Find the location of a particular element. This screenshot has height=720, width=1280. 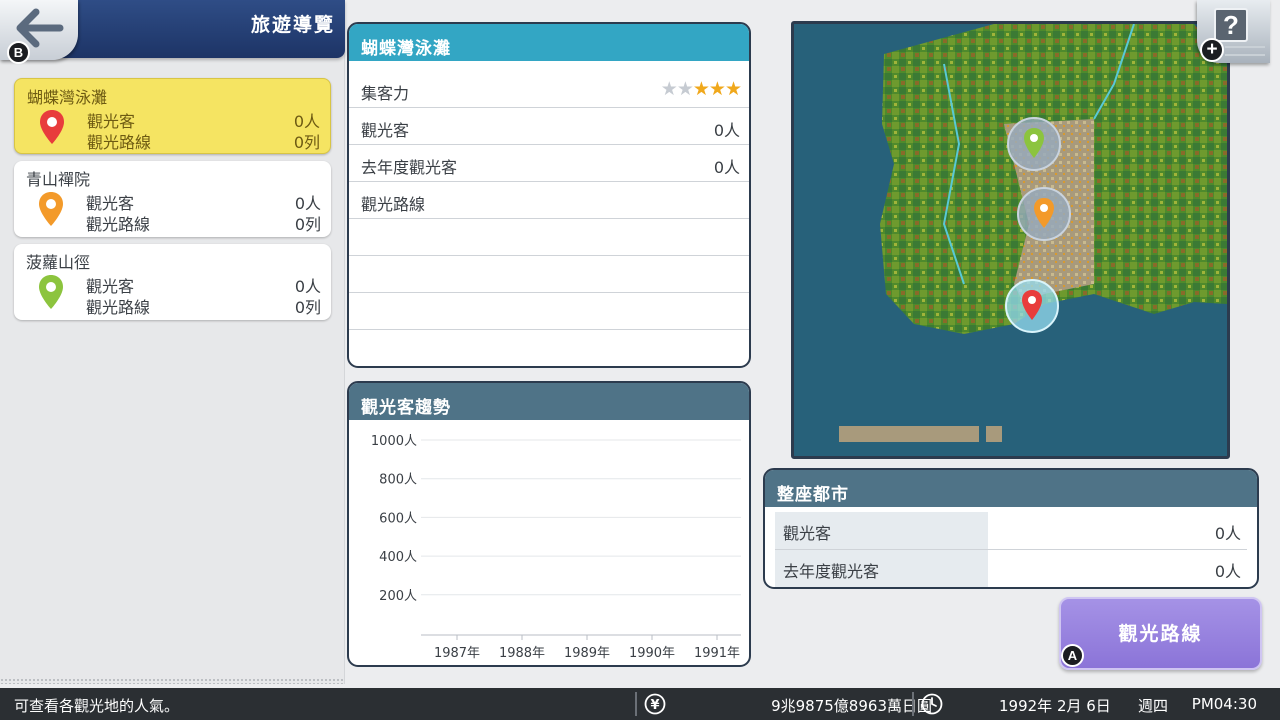

page-title: 旅遊導覽 is located at coordinates (292, 25).